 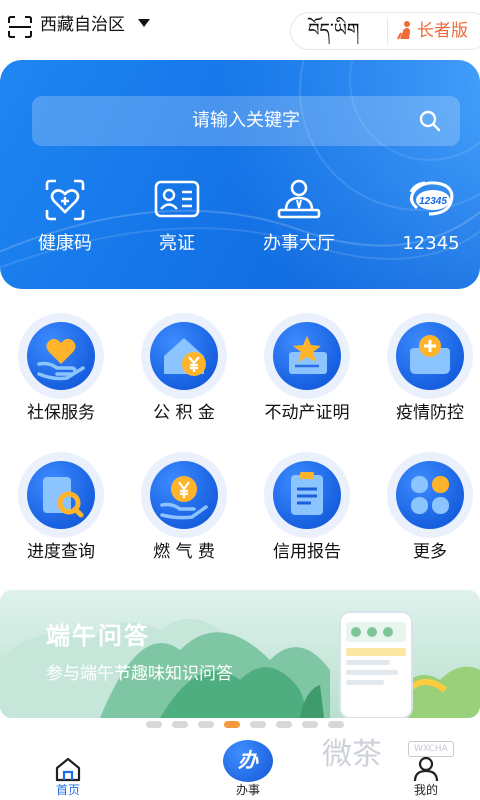 What do you see at coordinates (431, 243) in the screenshot?
I see `quick-action-label: 12345` at bounding box center [431, 243].